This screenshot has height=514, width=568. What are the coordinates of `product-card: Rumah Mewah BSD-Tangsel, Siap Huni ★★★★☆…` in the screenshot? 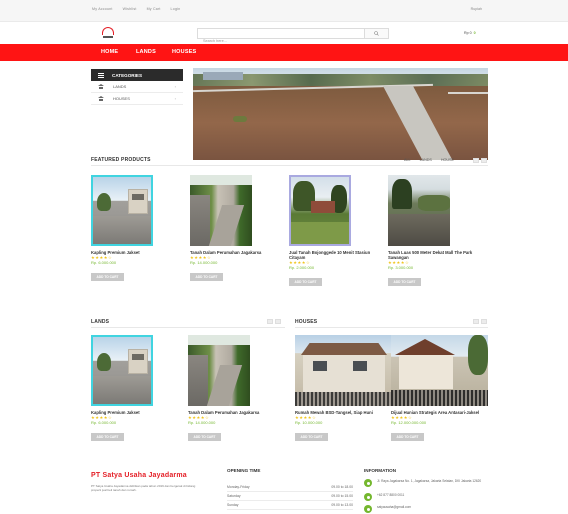 It's located at (343, 389).